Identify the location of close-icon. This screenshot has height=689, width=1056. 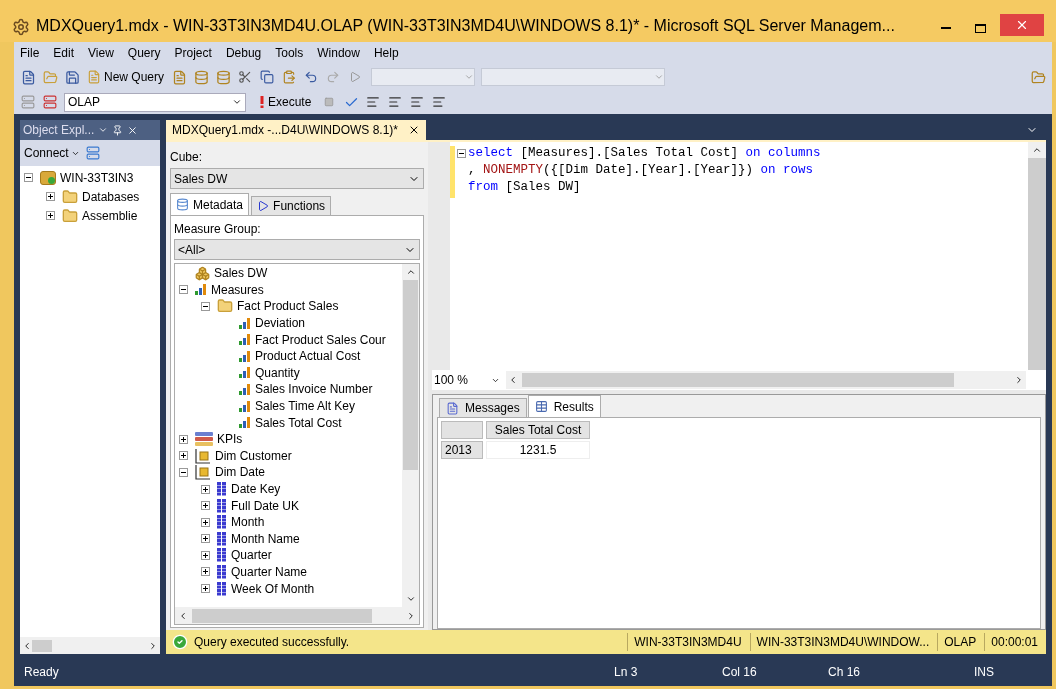
(133, 130).